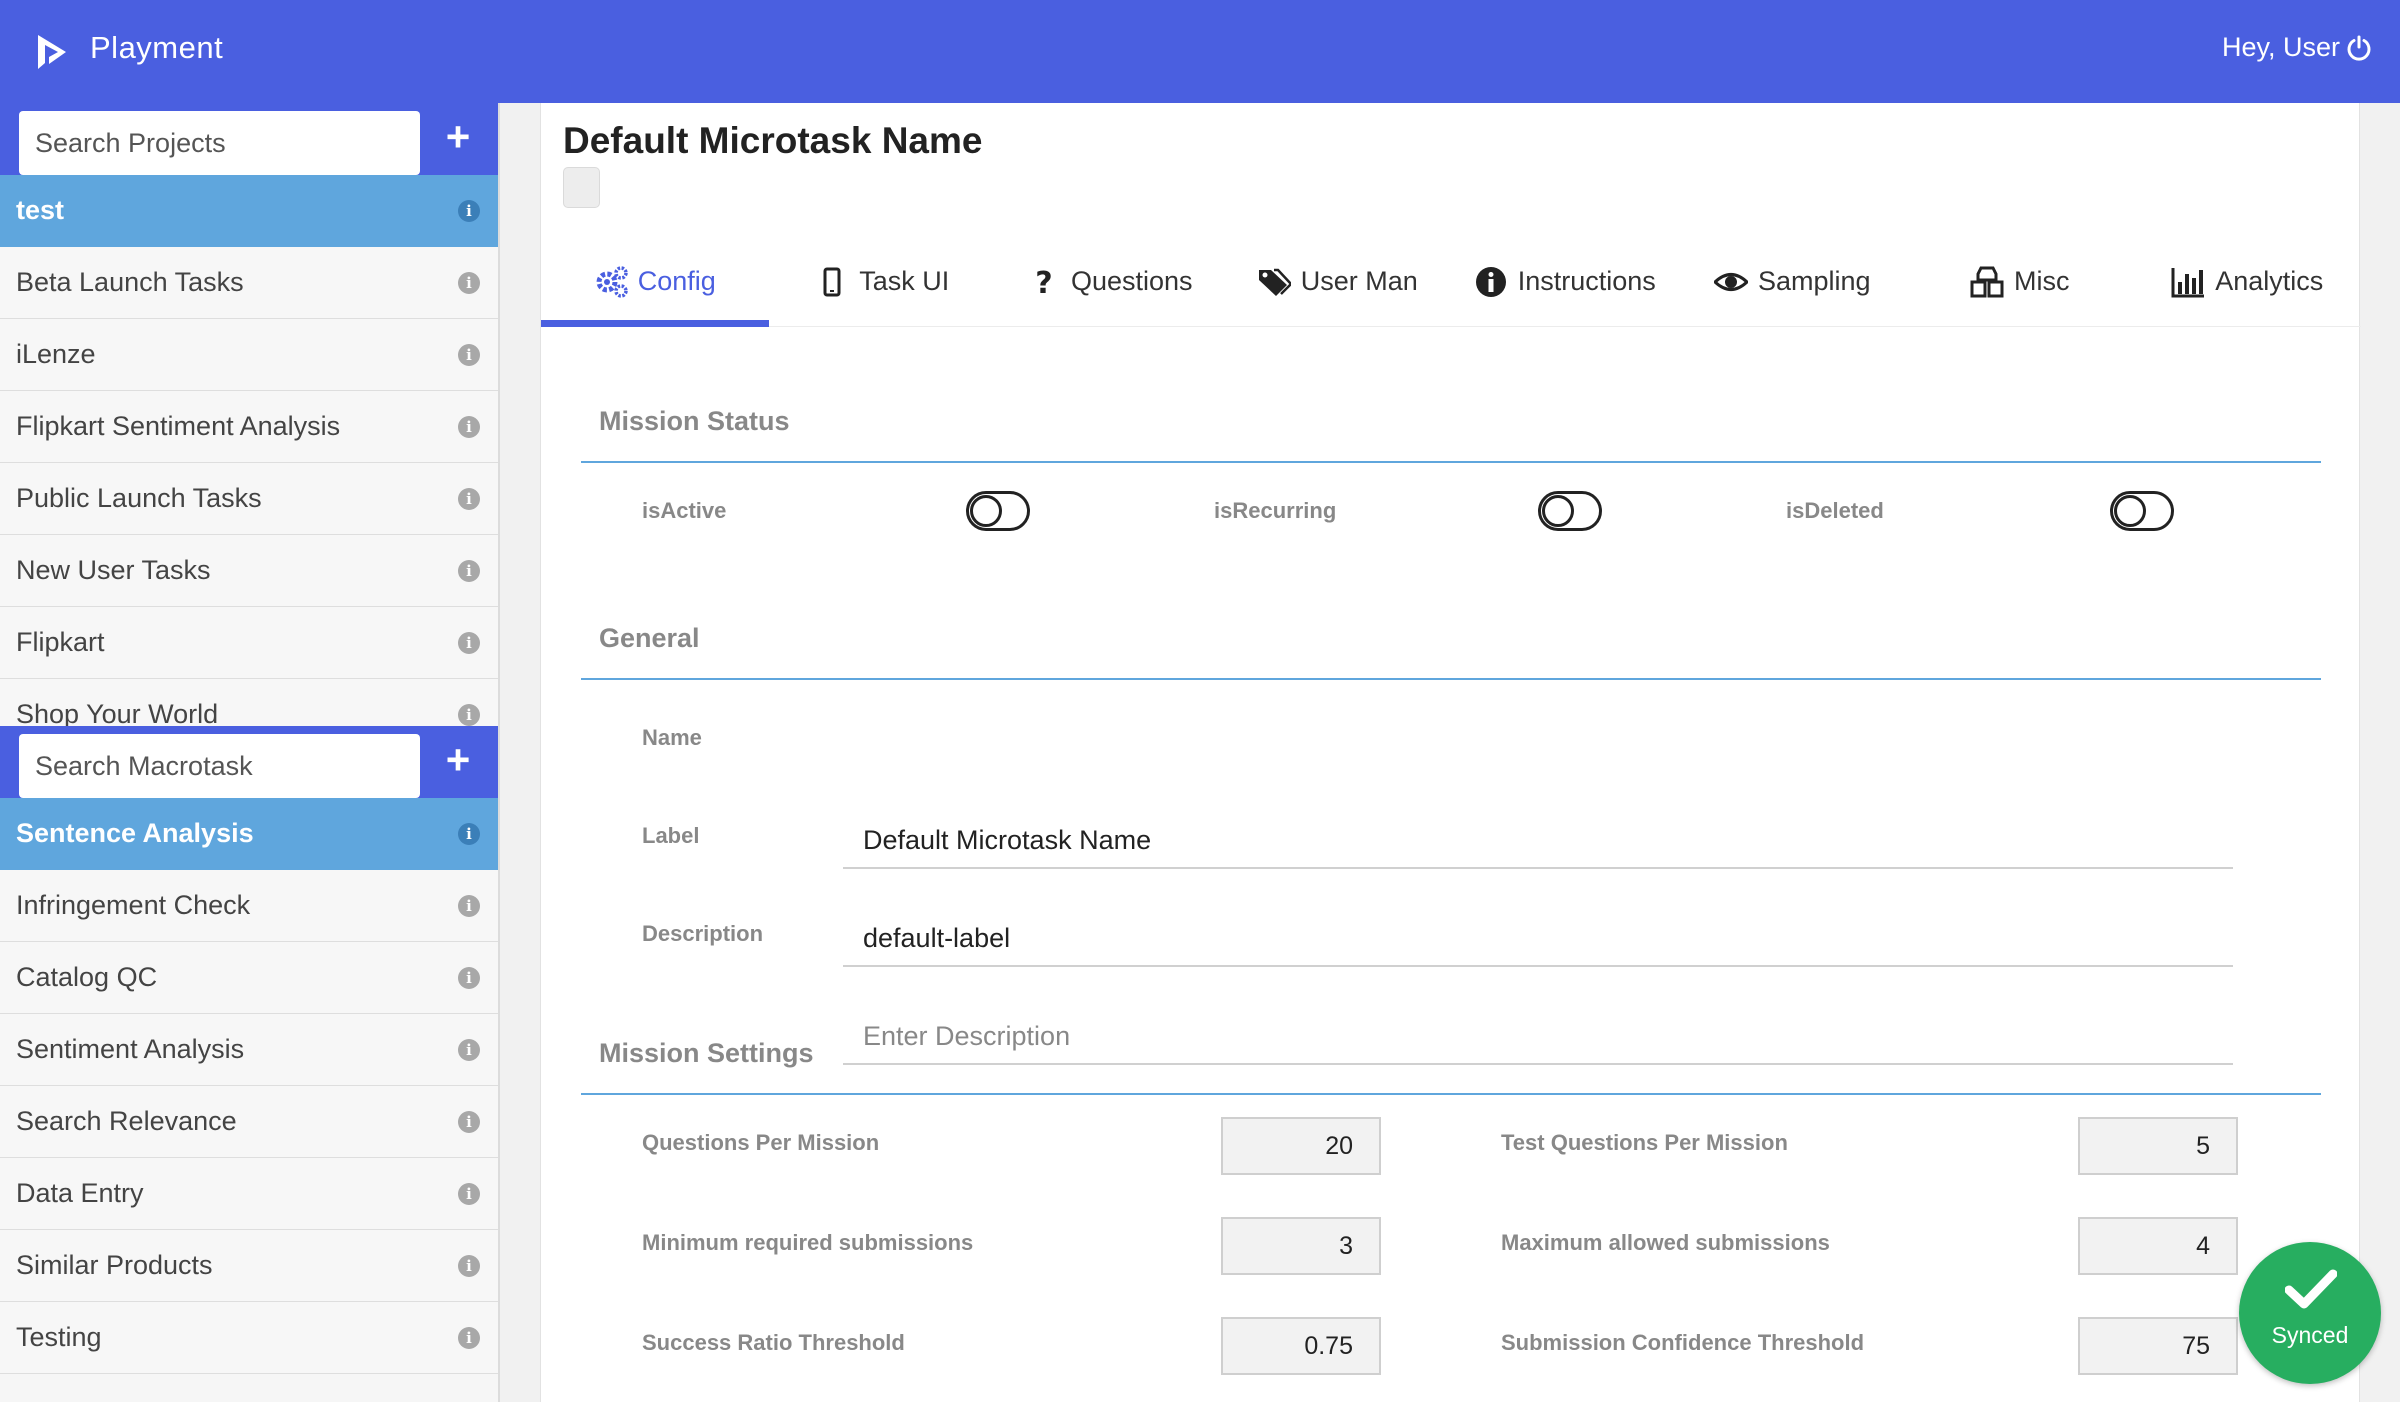 This screenshot has height=1402, width=2400. I want to click on macrotask-item-infringement-check: Infringement Check i, so click(249, 906).